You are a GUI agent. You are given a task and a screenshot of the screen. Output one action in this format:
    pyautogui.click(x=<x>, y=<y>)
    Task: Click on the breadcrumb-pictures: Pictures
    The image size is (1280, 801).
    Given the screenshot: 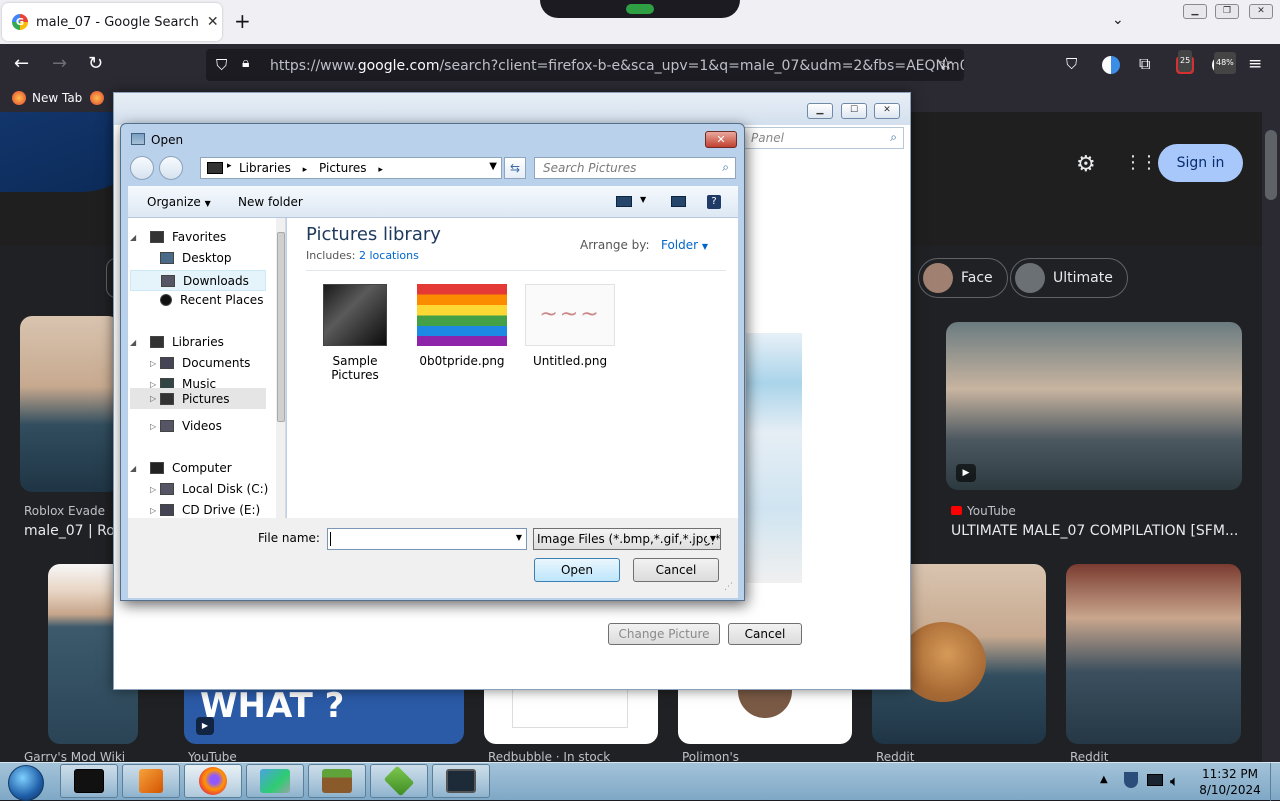 What is the action you would take?
    pyautogui.click(x=343, y=168)
    